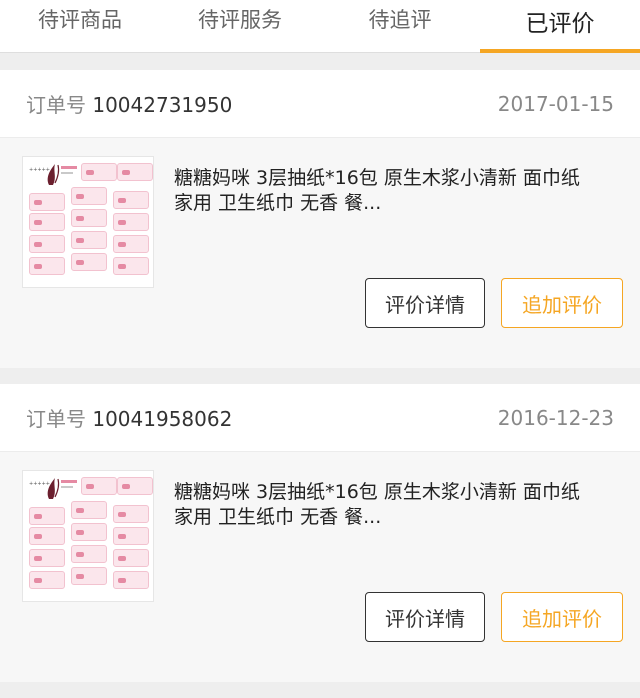  Describe the element at coordinates (400, 26) in the screenshot. I see `tab-pending-followup: 待追评` at that location.